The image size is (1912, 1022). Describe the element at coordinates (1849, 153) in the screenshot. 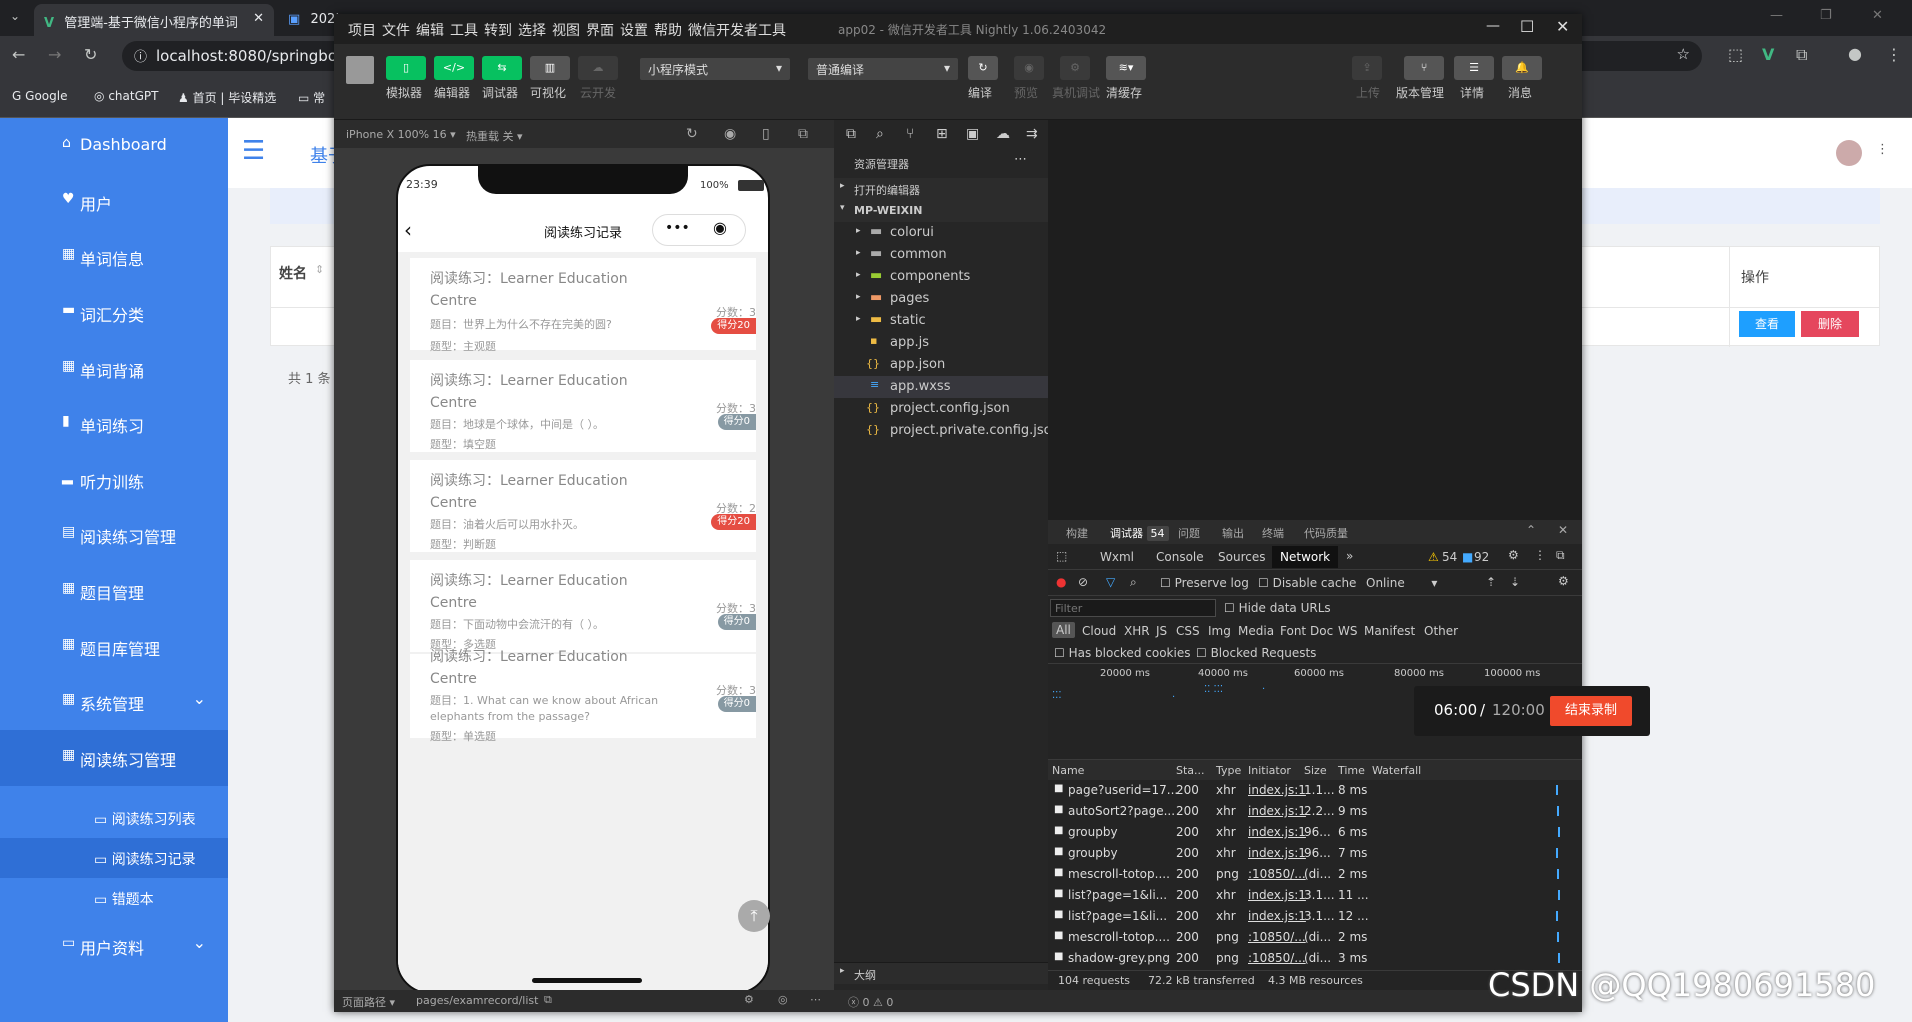

I see `avatar` at that location.